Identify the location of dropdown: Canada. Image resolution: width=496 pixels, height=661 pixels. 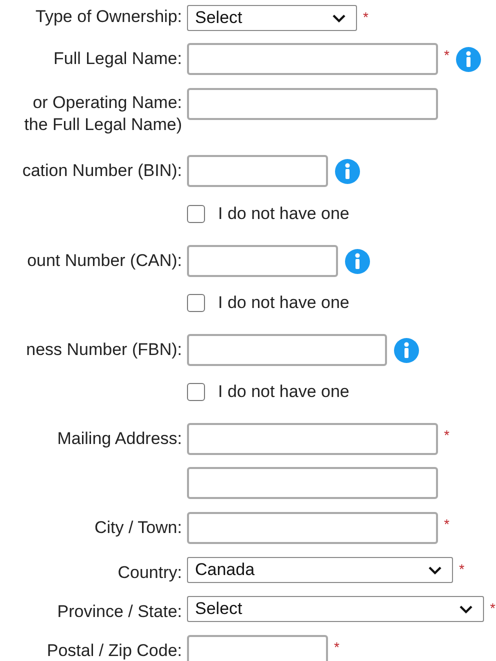
(320, 570).